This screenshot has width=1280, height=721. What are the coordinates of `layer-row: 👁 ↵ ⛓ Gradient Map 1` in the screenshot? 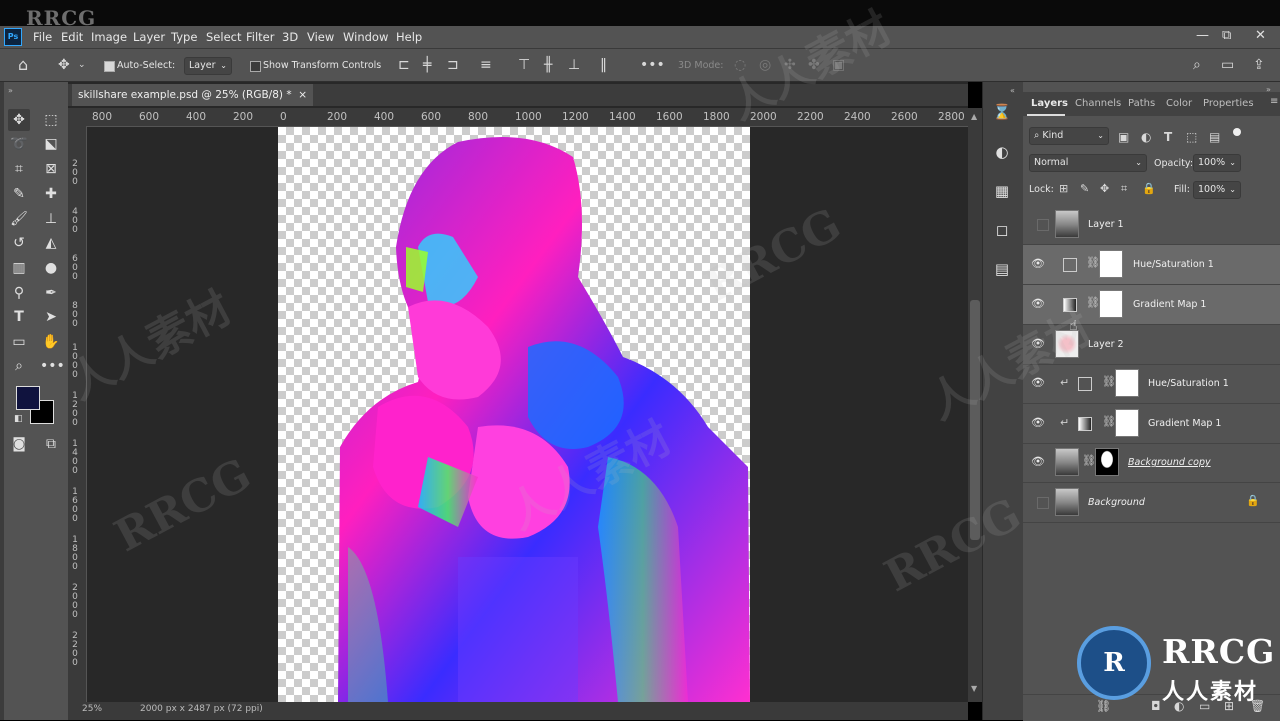 It's located at (1151, 424).